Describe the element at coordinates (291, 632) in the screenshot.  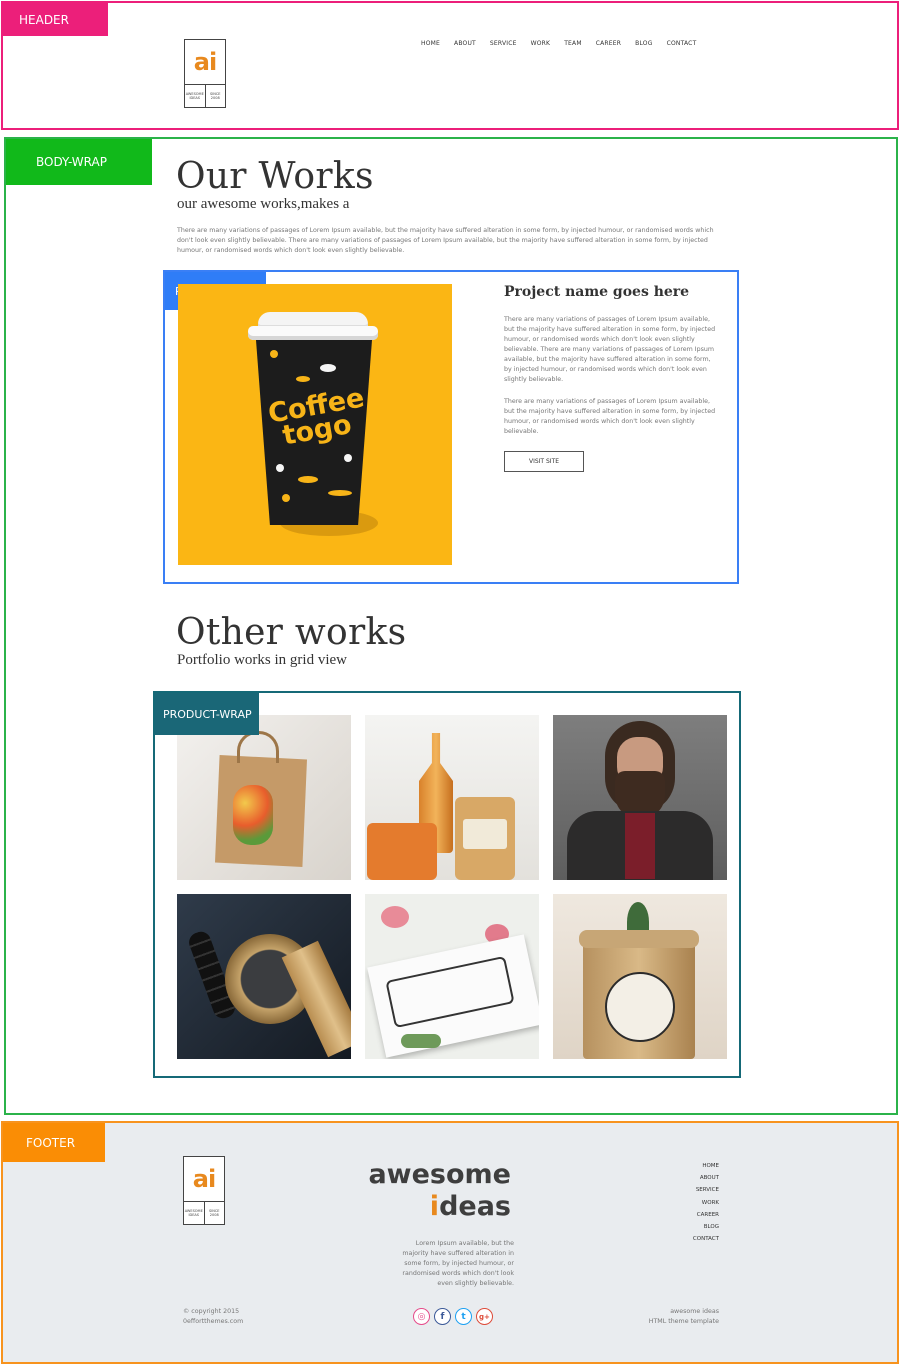
I see `other-works-title: Other works` at that location.